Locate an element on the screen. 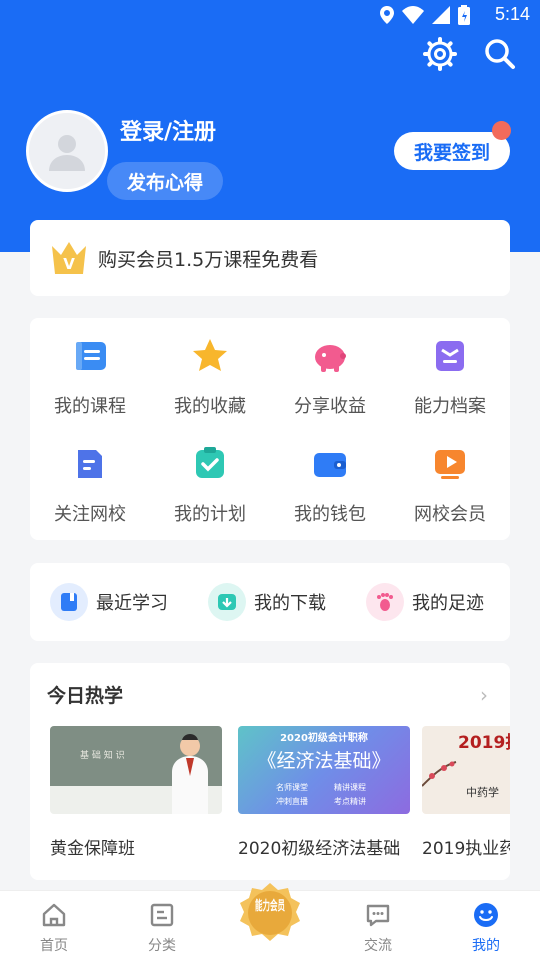 This screenshot has height=960, width=540. thumb-tag: 名师课堂 is located at coordinates (292, 787).